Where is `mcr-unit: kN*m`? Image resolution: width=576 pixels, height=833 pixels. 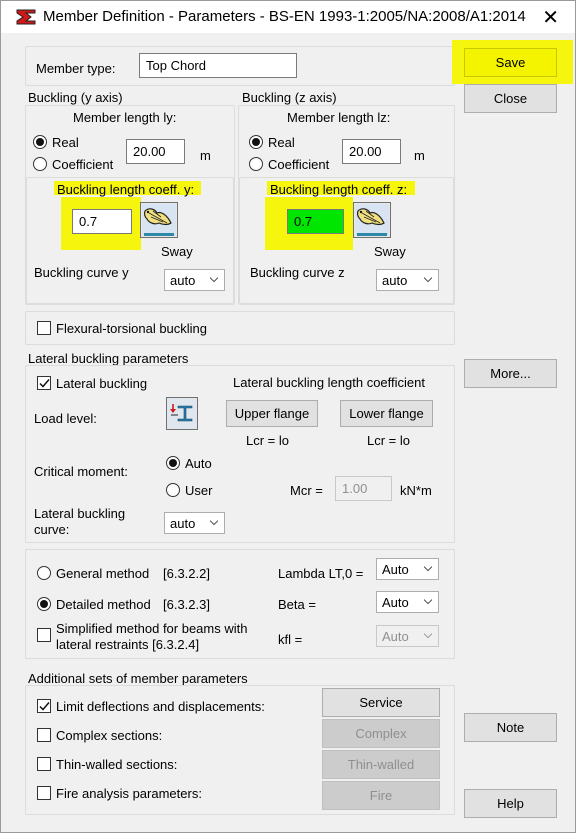
mcr-unit: kN*m is located at coordinates (416, 490).